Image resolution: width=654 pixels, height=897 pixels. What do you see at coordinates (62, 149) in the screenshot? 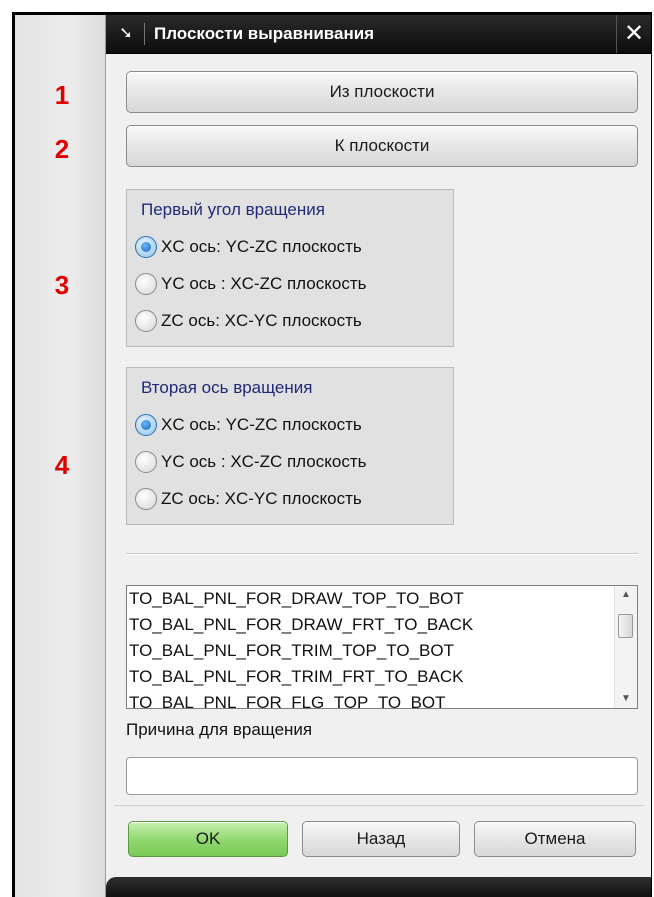
I see `marker-2: 2` at bounding box center [62, 149].